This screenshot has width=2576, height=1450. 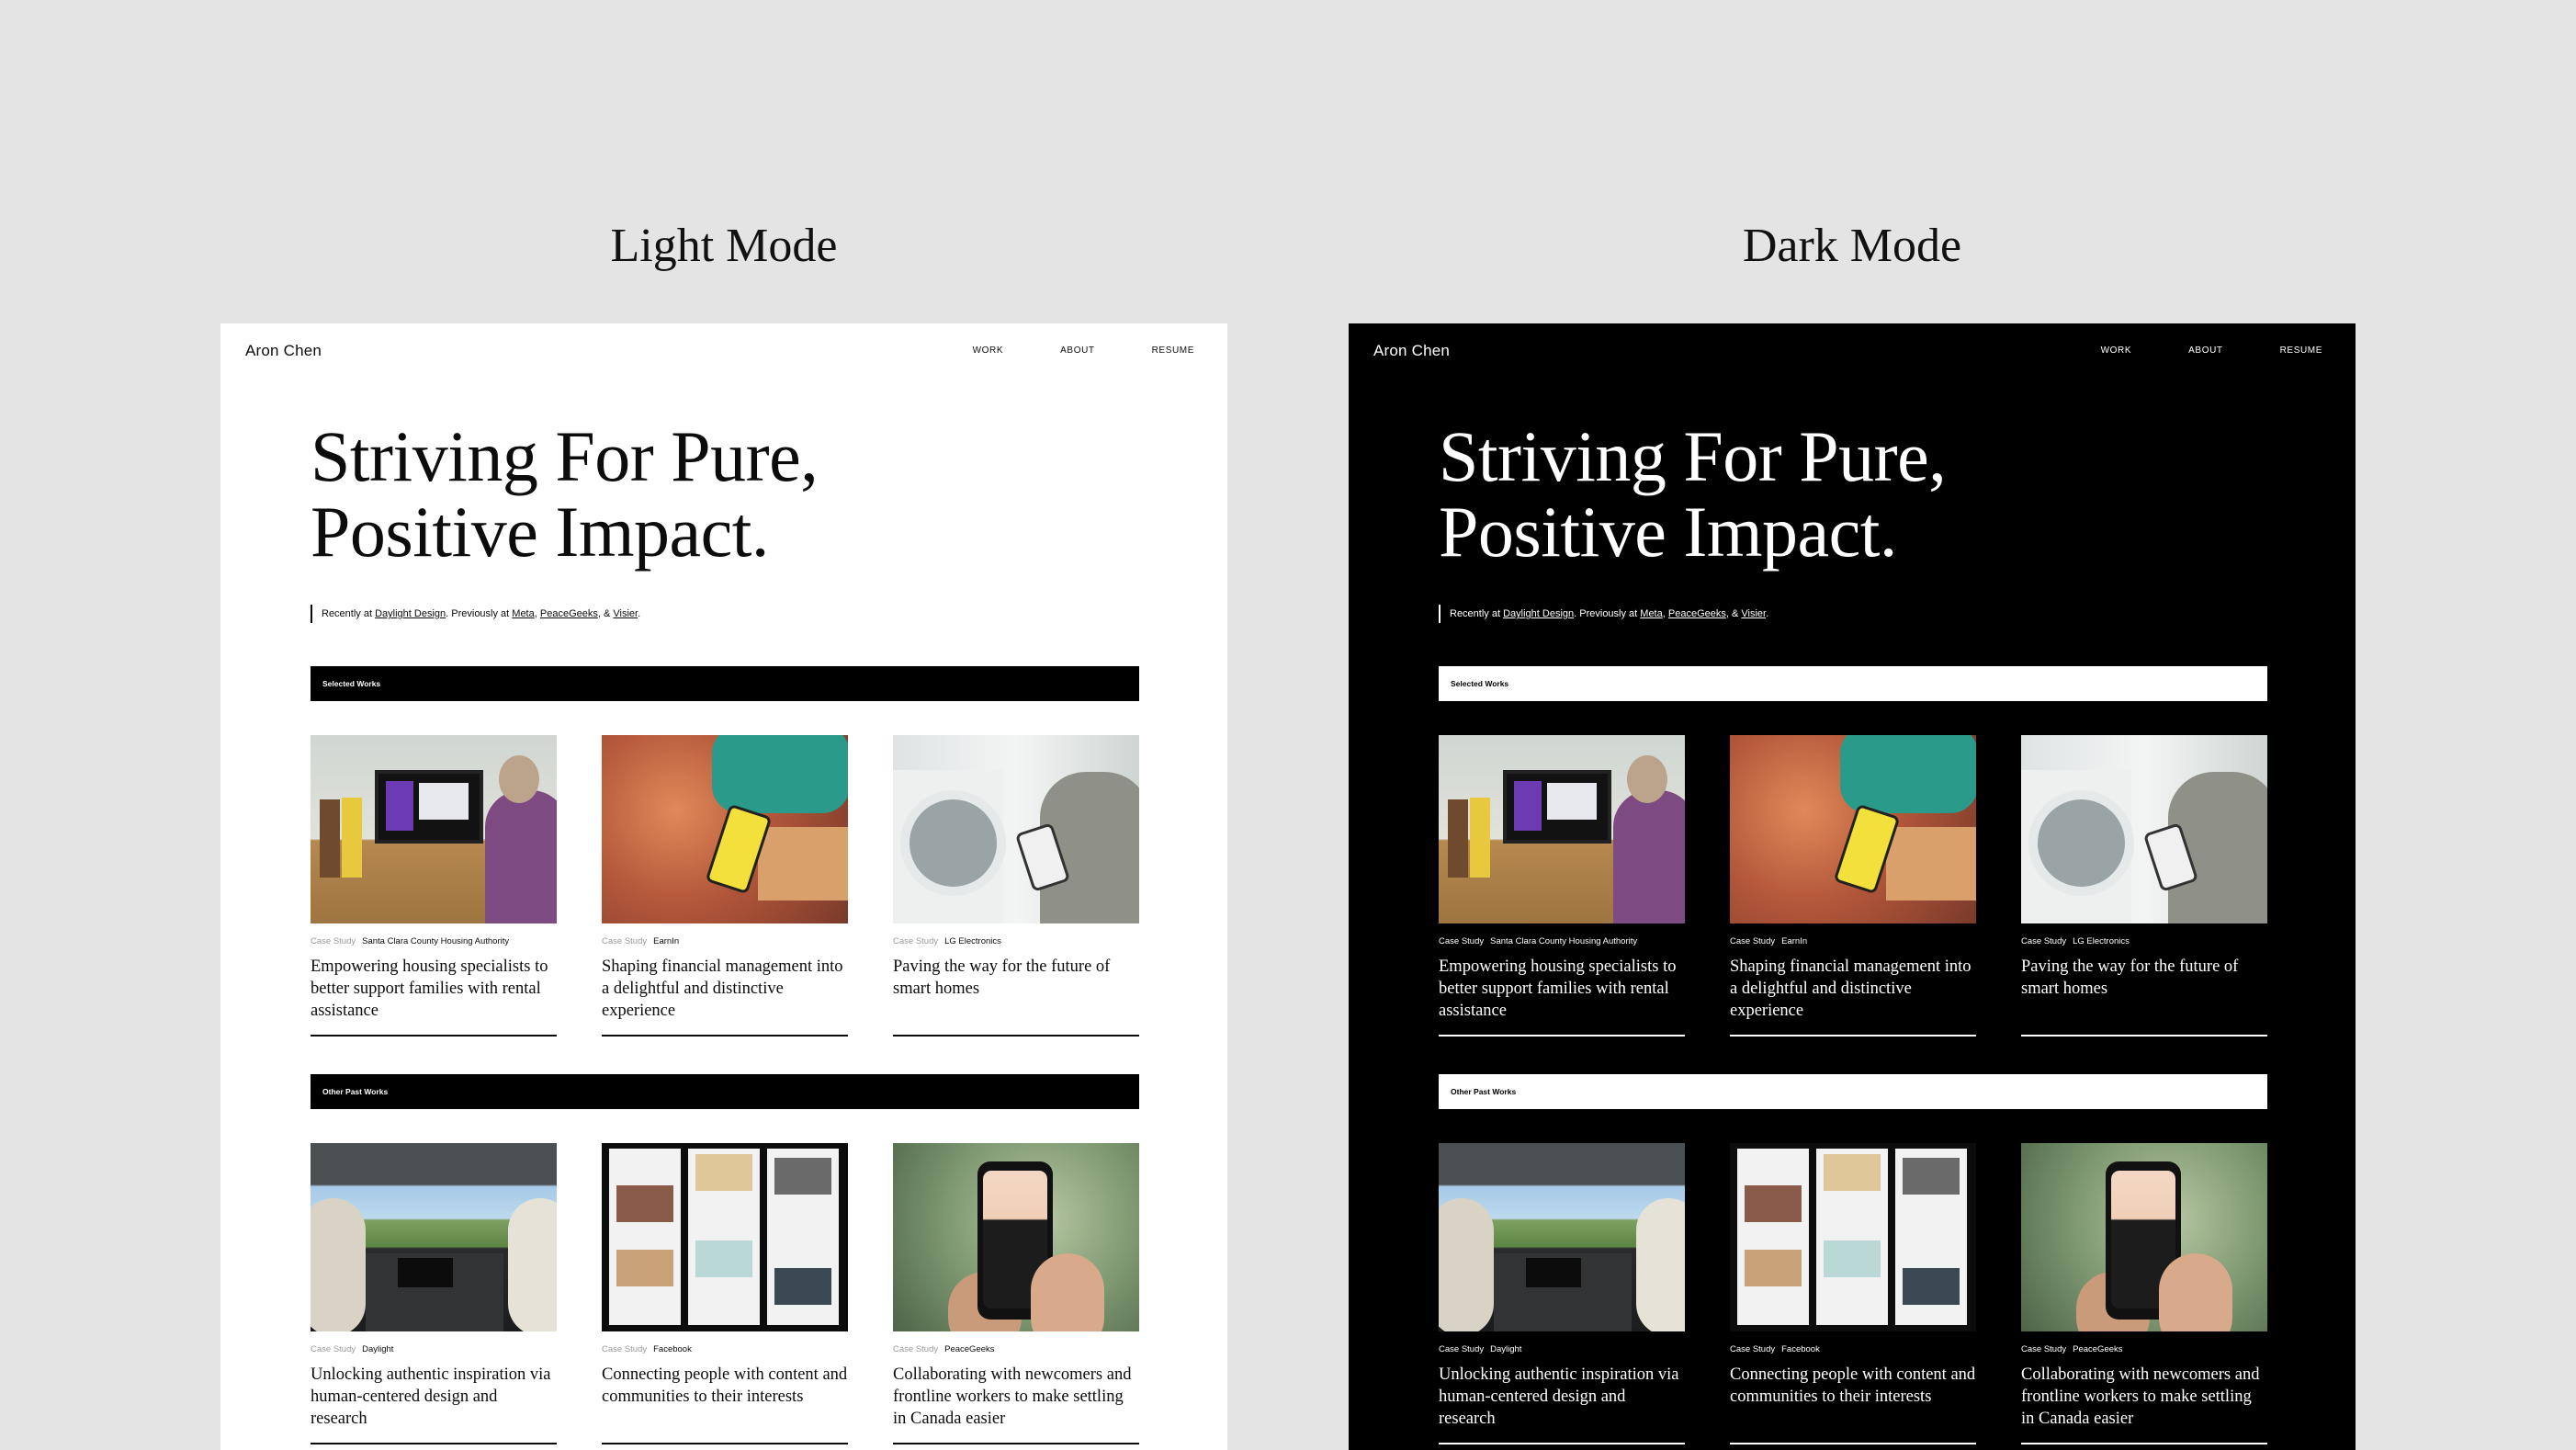 What do you see at coordinates (2098, 1349) in the screenshot?
I see `client-name: PeaceGeeks` at bounding box center [2098, 1349].